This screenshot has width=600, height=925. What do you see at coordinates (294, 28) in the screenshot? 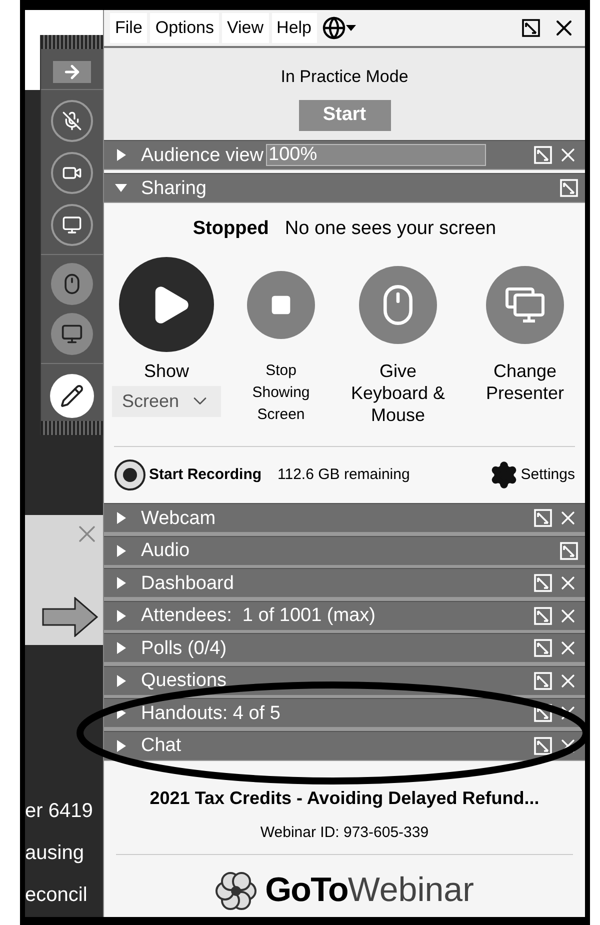
I see `menu-item: Help` at bounding box center [294, 28].